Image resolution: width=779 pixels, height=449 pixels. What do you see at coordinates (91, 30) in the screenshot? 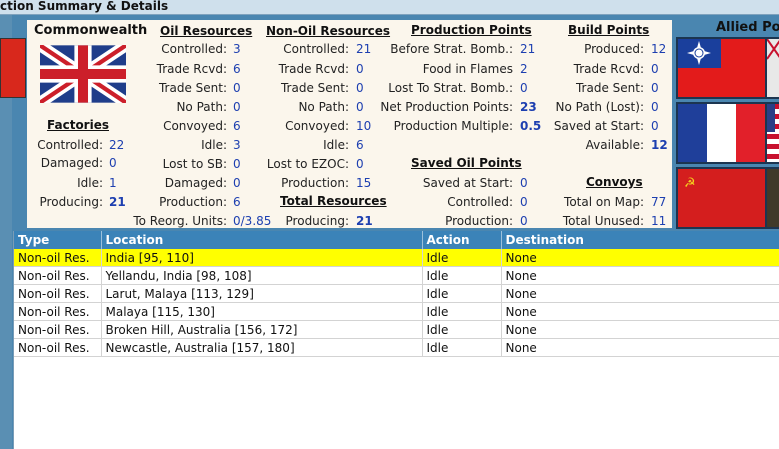
I see `nation-title: Commonwealth` at bounding box center [91, 30].